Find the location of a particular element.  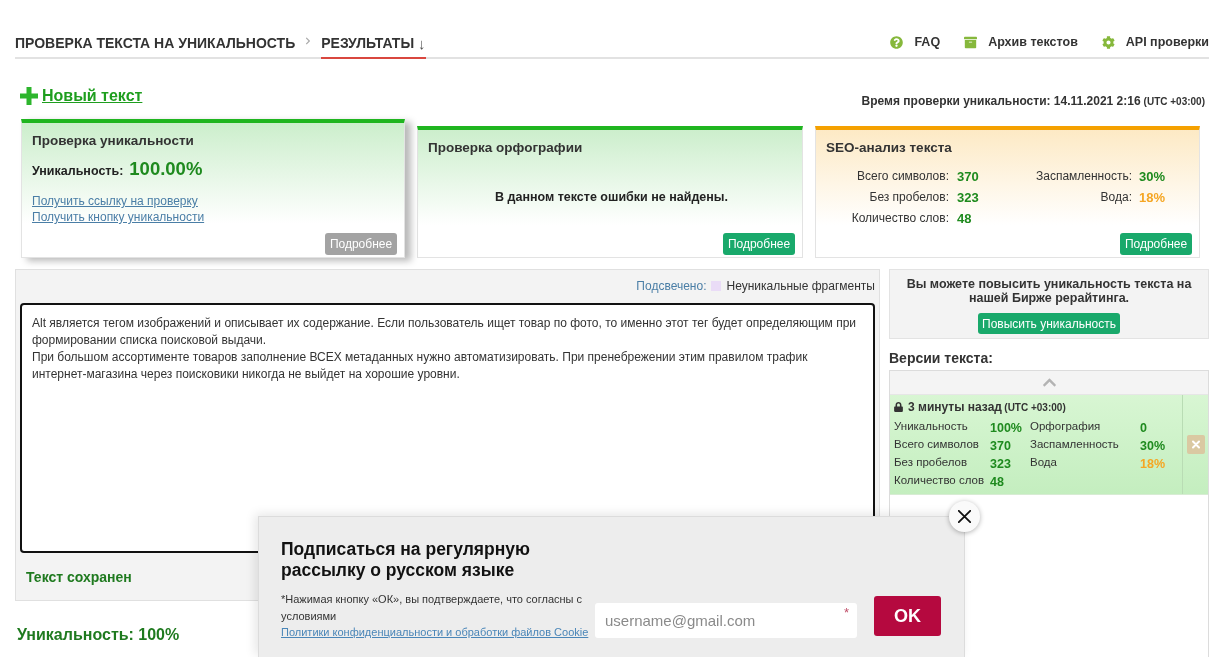

version-stat-value: 100% is located at coordinates (1006, 427).